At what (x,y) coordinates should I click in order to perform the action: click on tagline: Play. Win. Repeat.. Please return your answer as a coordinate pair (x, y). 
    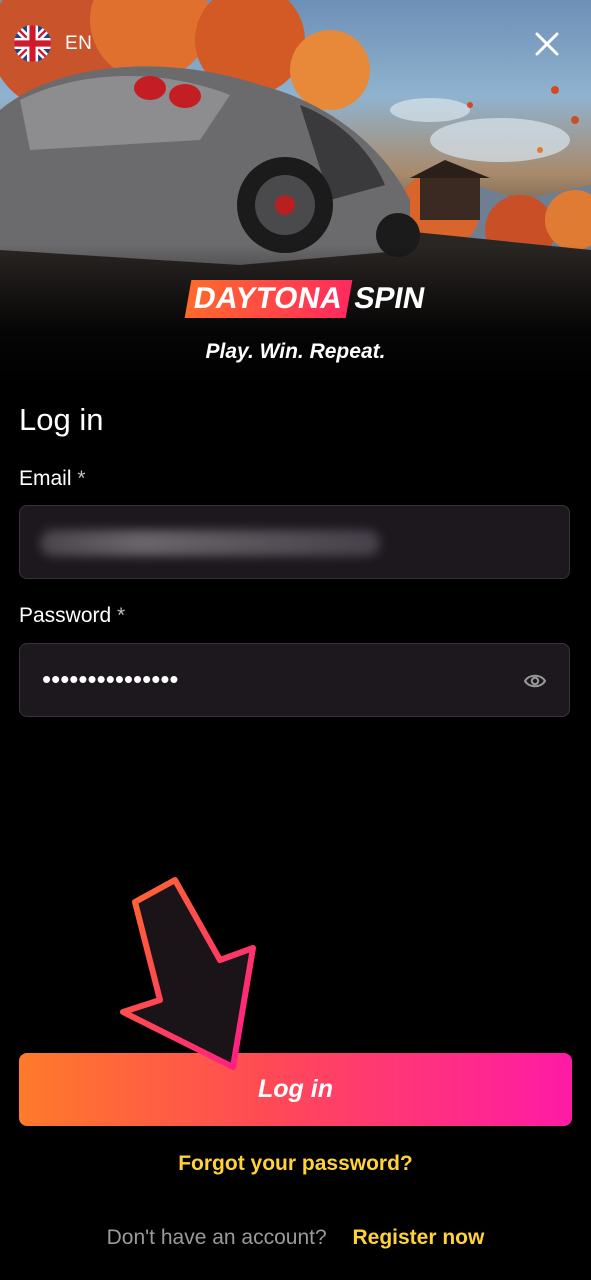
    Looking at the image, I should click on (295, 351).